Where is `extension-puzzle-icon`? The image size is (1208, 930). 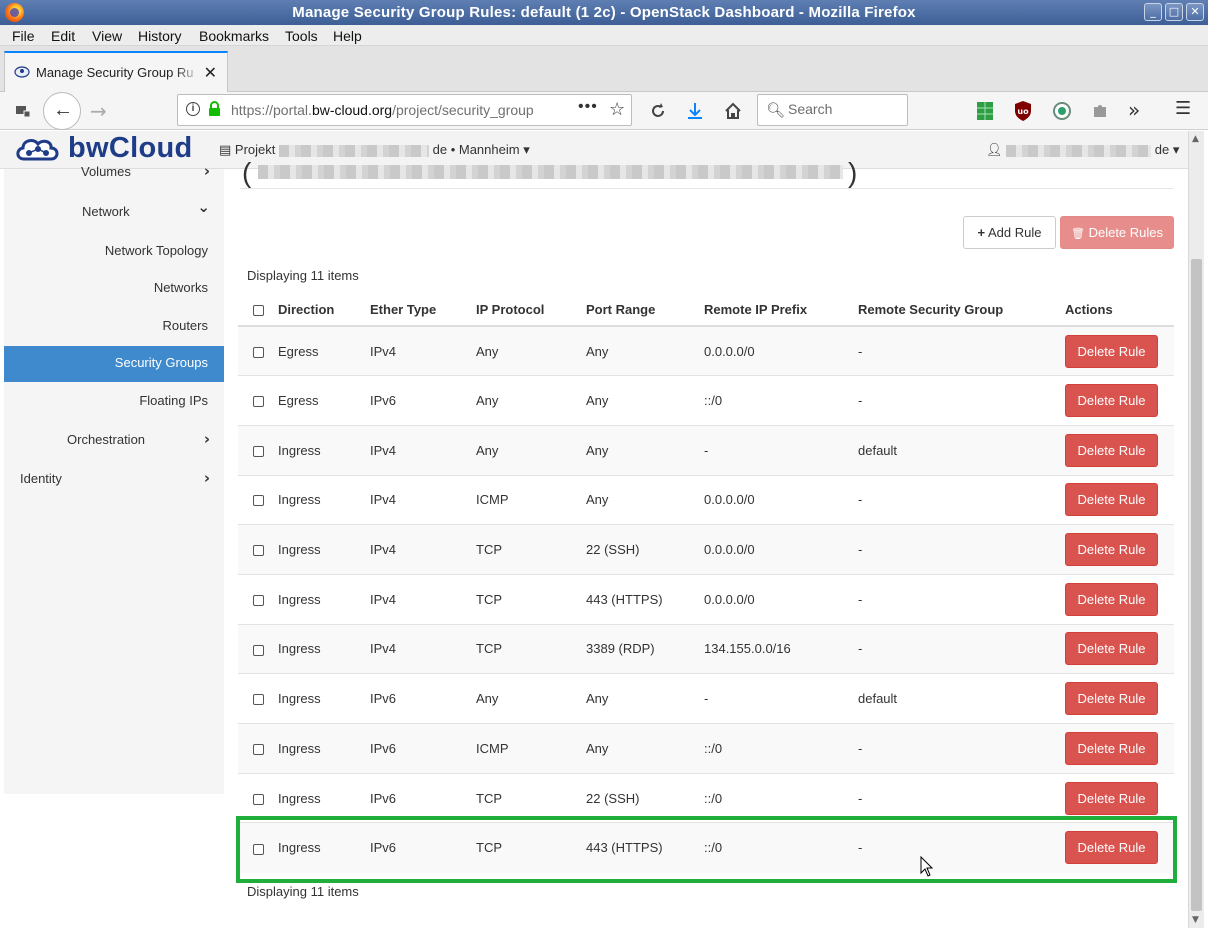
extension-puzzle-icon is located at coordinates (1100, 111).